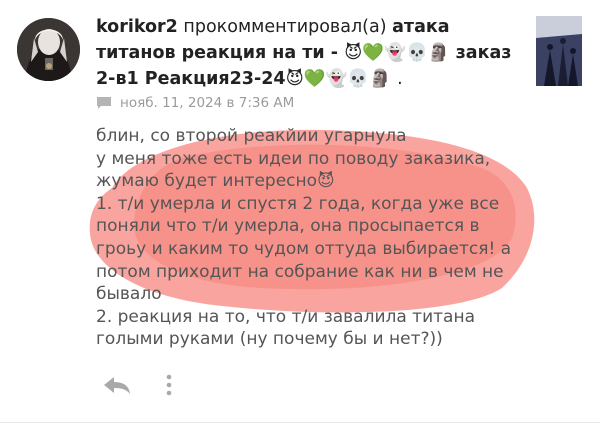 Image resolution: width=600 pixels, height=434 pixels. I want to click on divider, so click(300, 422).